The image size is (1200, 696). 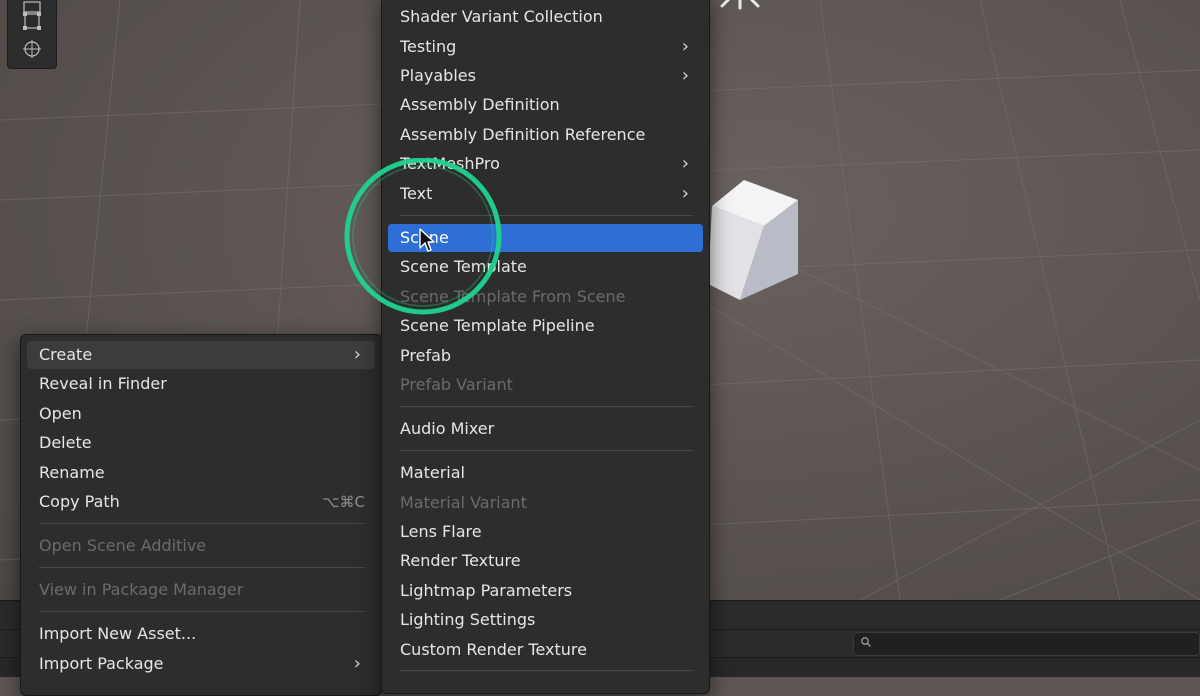 I want to click on menu-item-material: Material, so click(x=545, y=473).